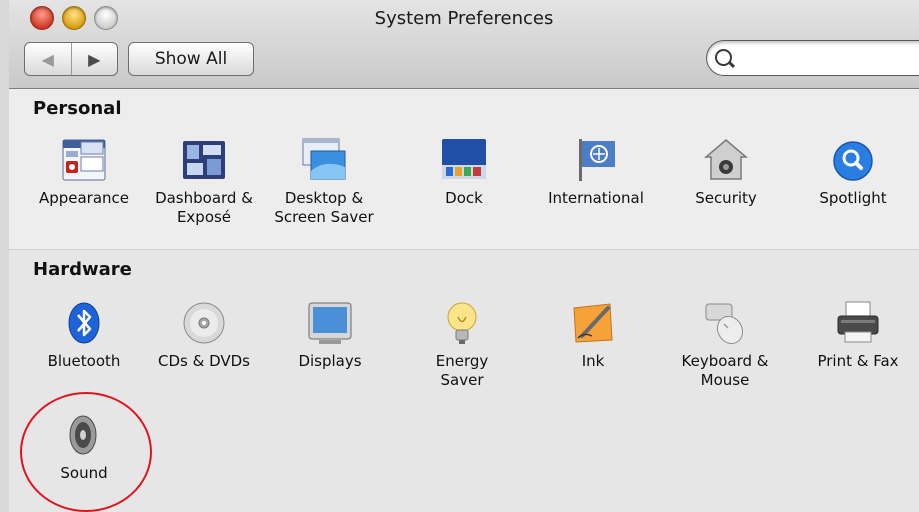 This screenshot has height=512, width=919. What do you see at coordinates (462, 323) in the screenshot?
I see `lightbulb-icon` at bounding box center [462, 323].